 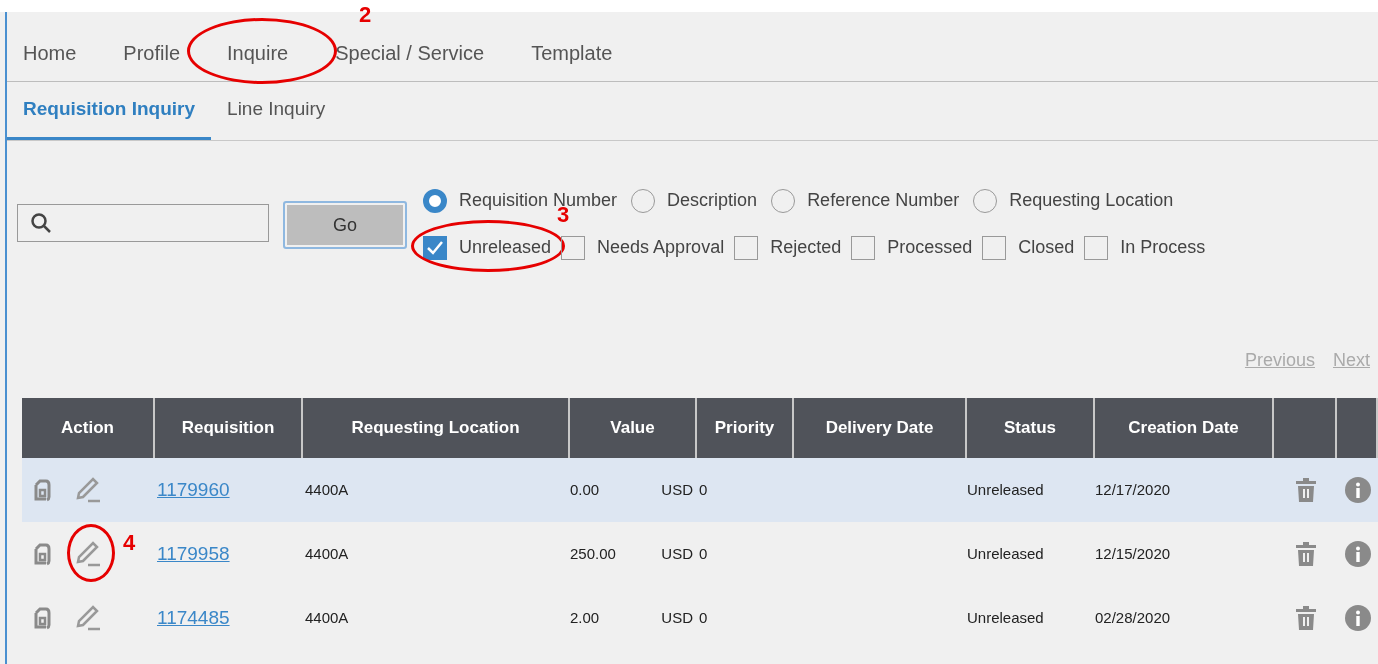 What do you see at coordinates (930, 247) in the screenshot?
I see `checkbox-label: Processed` at bounding box center [930, 247].